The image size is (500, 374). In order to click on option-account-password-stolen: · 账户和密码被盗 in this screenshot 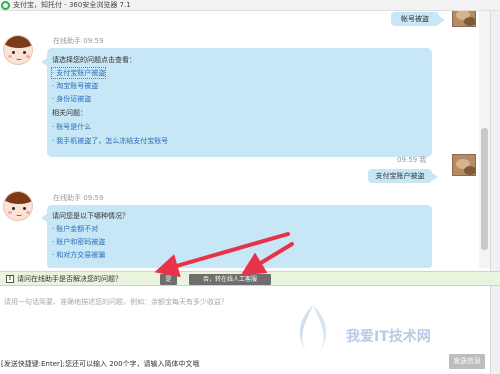, I will do `click(78, 242)`.